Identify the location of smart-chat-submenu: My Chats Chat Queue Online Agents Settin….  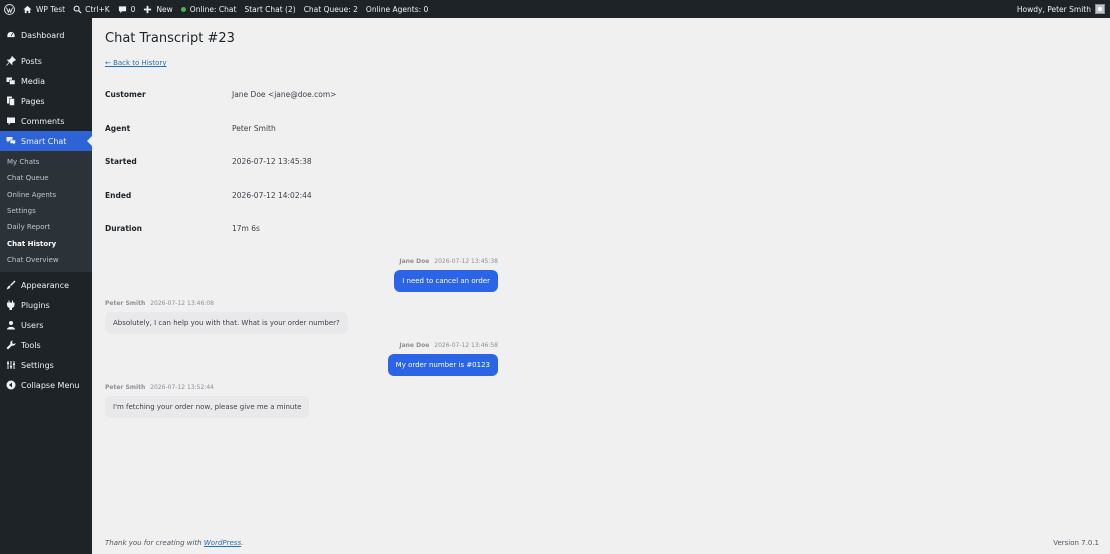
(46, 212).